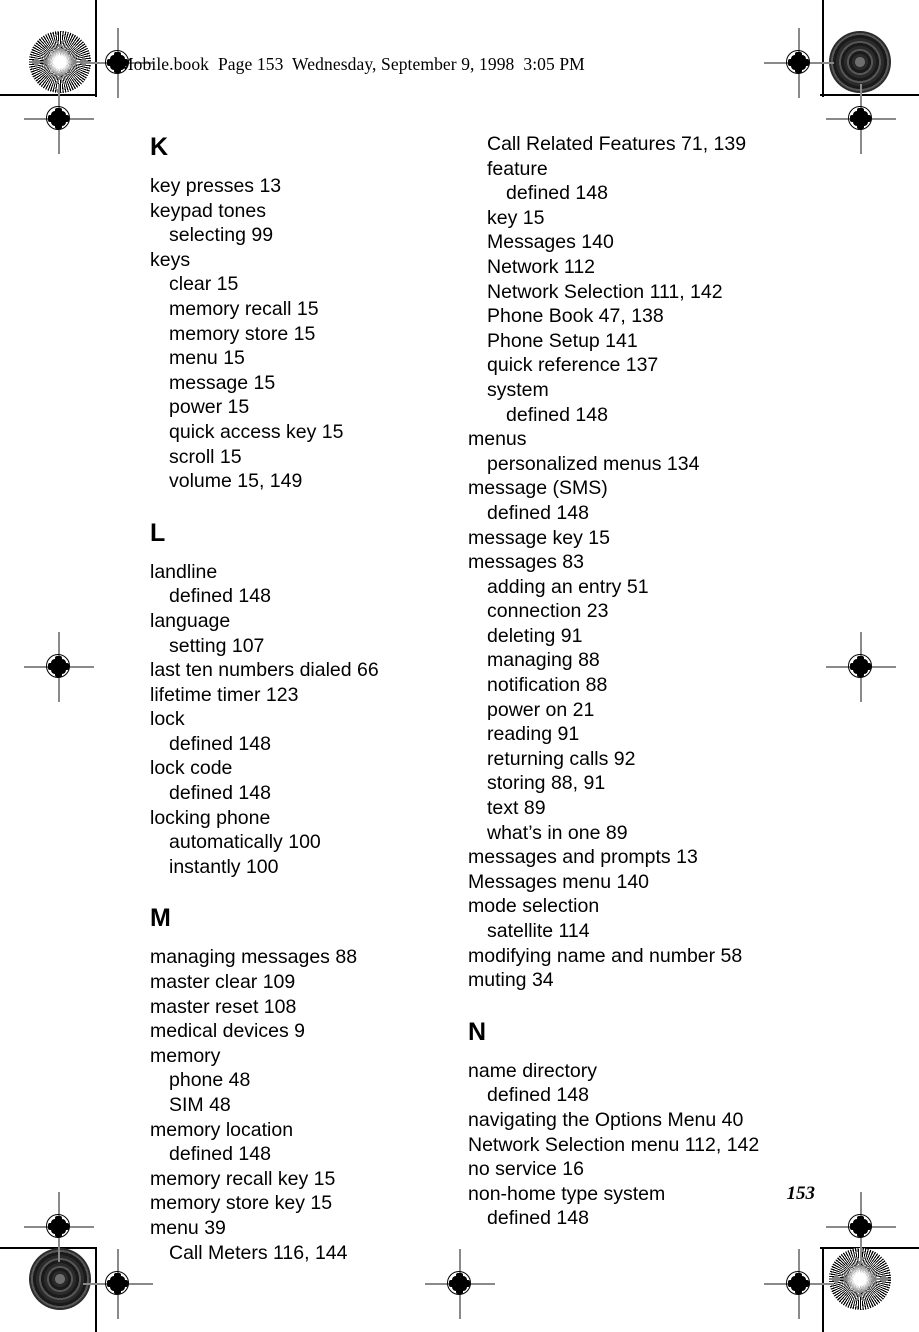 The image size is (919, 1332). Describe the element at coordinates (614, 1144) in the screenshot. I see `index-entry: Network Selection menu 112, 142` at that location.